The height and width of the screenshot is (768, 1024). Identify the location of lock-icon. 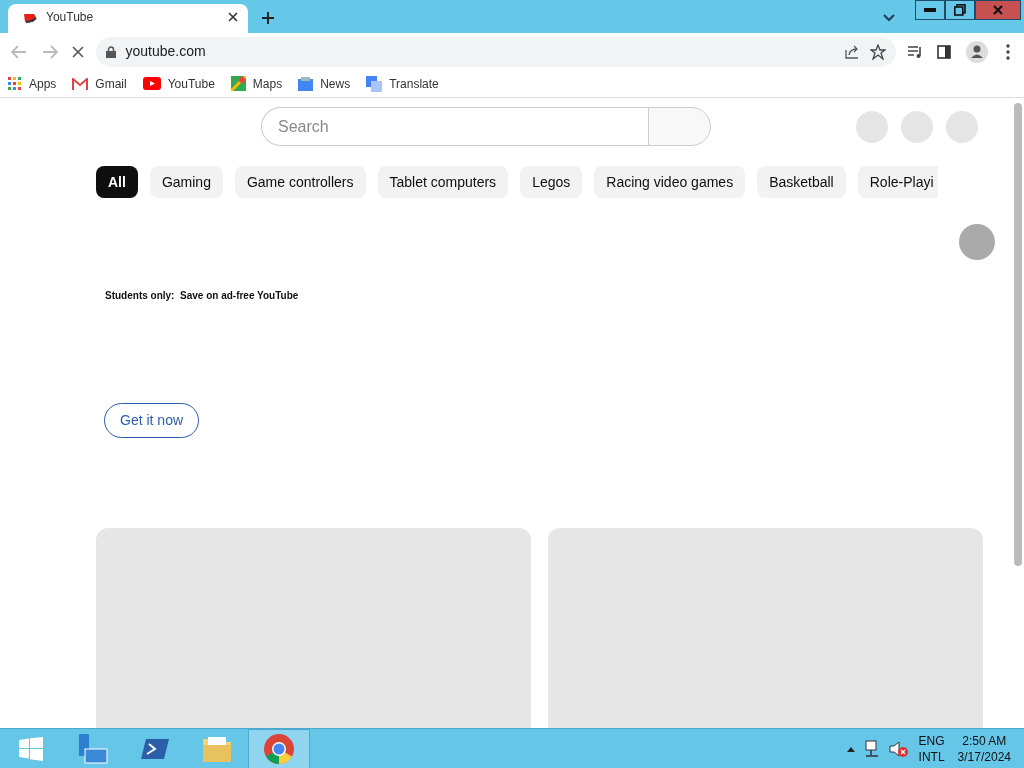
(110, 51).